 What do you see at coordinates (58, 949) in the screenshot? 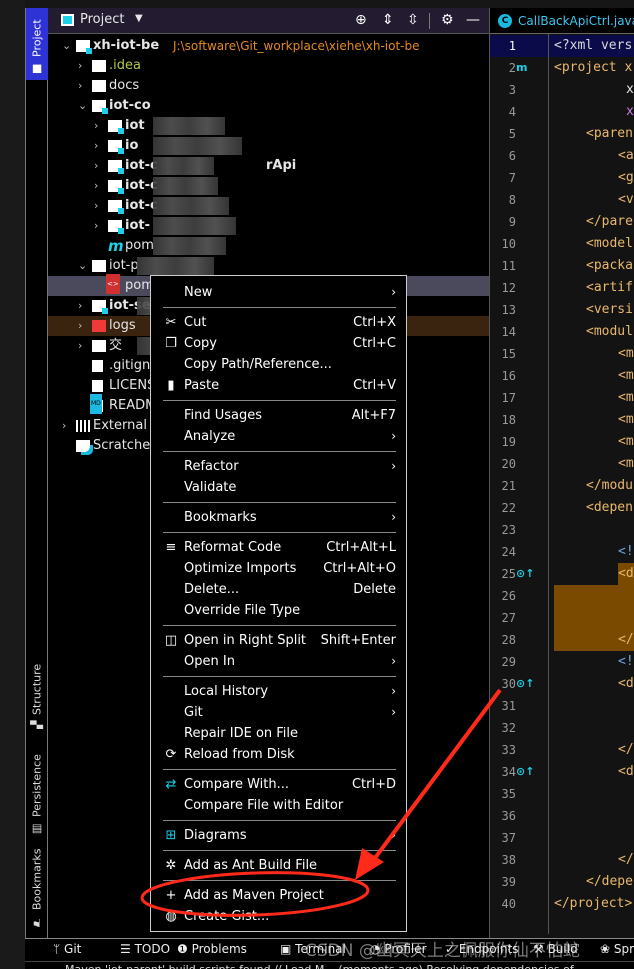
I see `git-icon: ᛘ` at bounding box center [58, 949].